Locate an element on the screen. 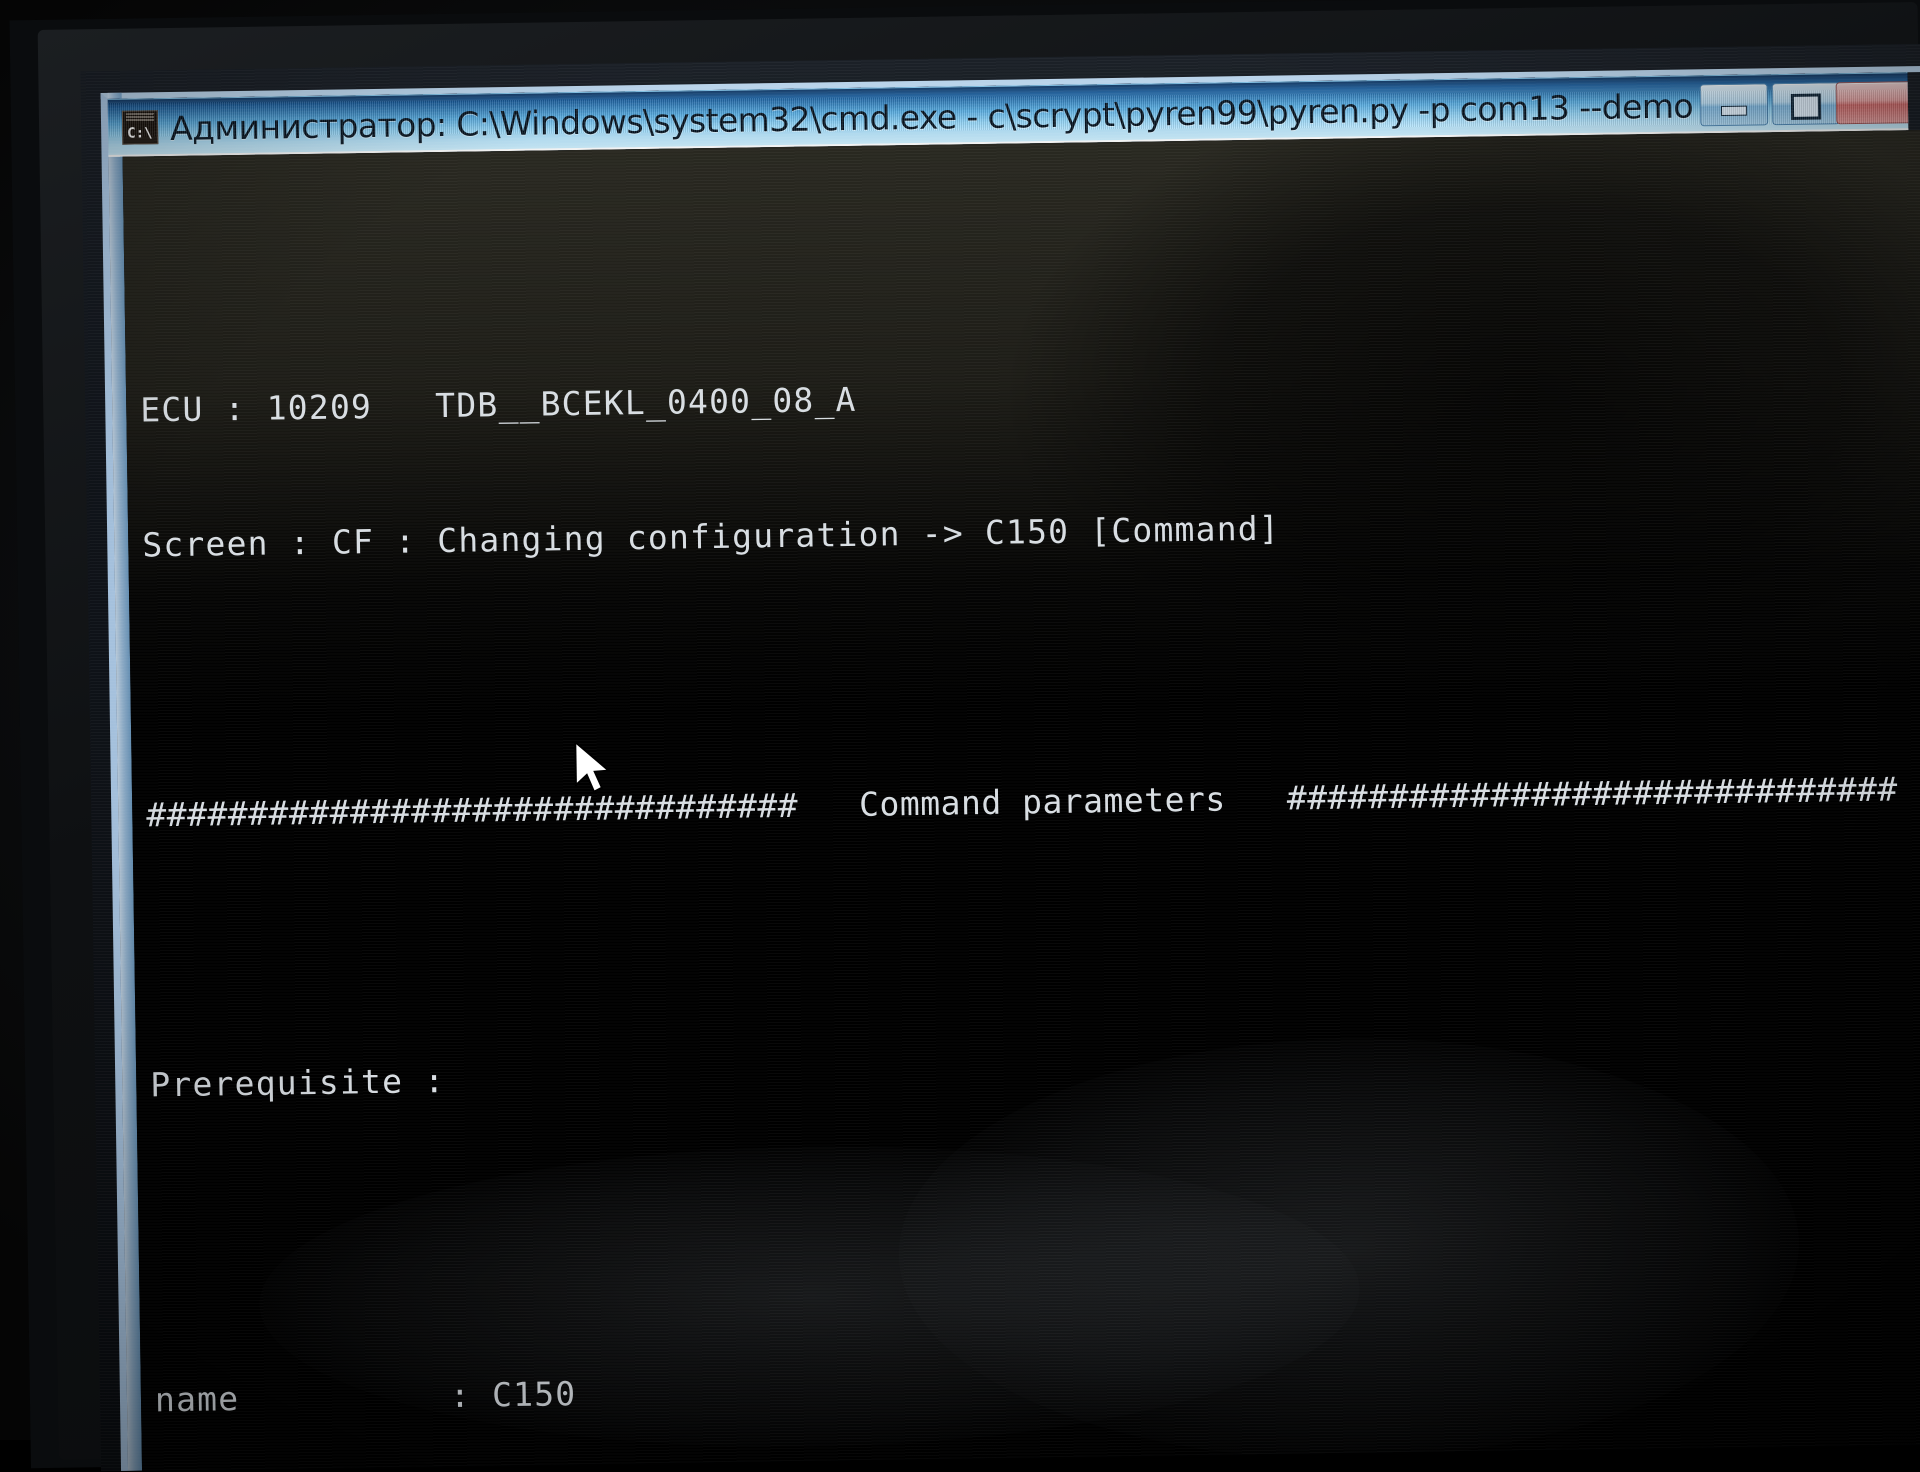 The height and width of the screenshot is (1472, 1920). field-key: name is located at coordinates (302, 1397).